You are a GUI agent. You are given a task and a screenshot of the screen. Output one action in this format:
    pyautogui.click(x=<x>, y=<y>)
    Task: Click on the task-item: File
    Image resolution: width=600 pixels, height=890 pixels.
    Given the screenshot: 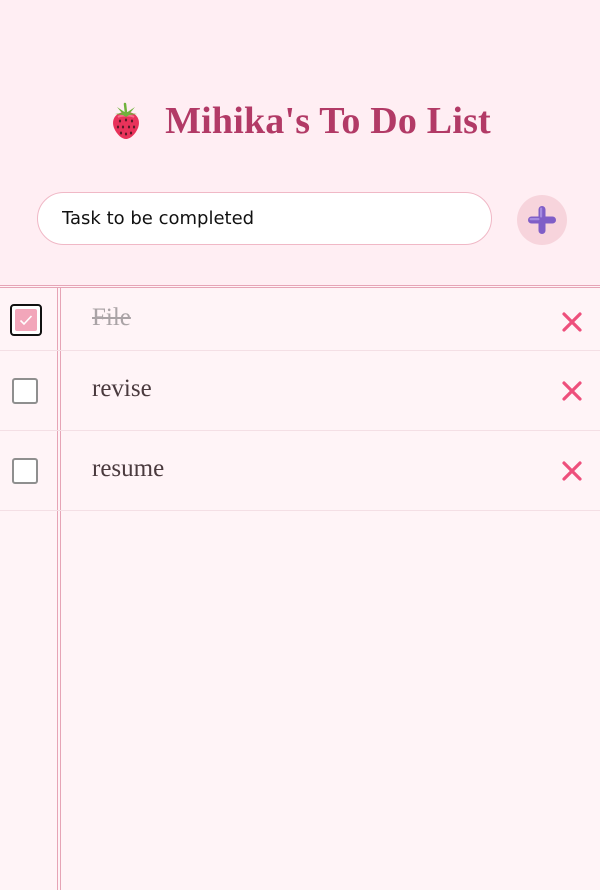 What is the action you would take?
    pyautogui.click(x=300, y=319)
    